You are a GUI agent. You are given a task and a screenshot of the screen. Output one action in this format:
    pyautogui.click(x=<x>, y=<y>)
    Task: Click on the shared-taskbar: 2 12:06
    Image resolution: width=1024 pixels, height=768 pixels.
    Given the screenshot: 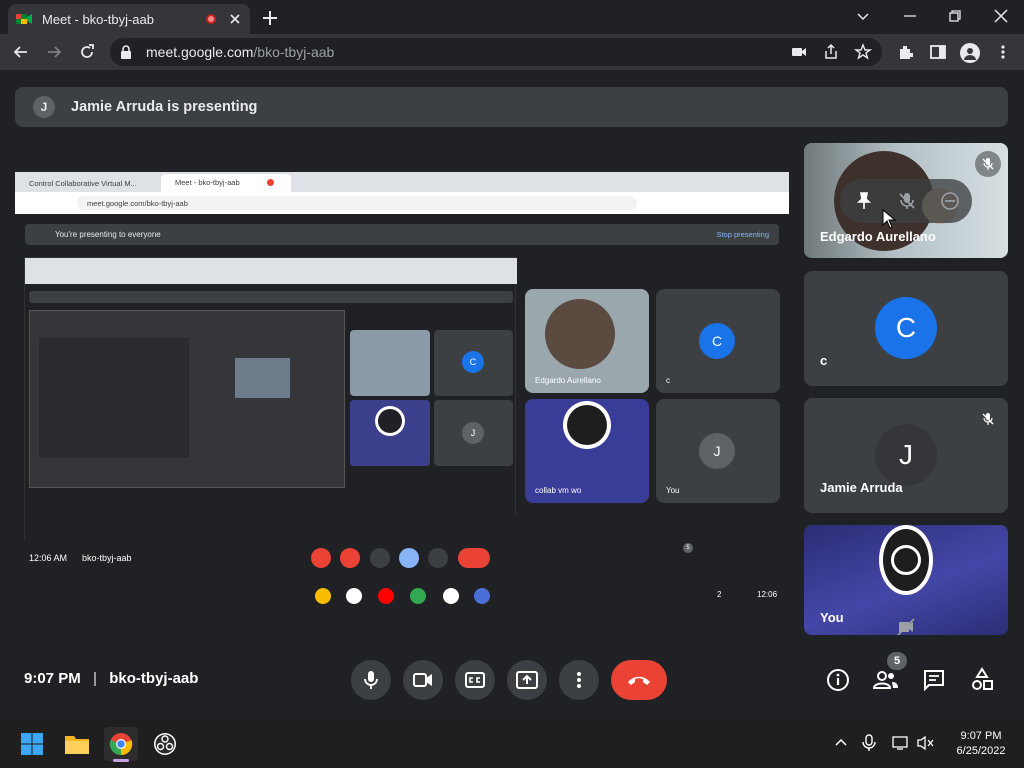 What is the action you would take?
    pyautogui.click(x=402, y=596)
    